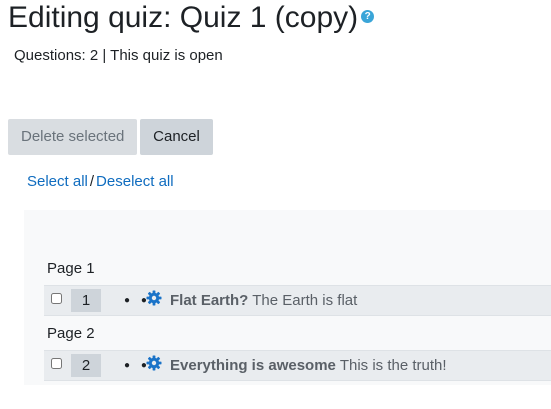 The image size is (551, 409). What do you see at coordinates (86, 300) in the screenshot?
I see `question-number: 1` at bounding box center [86, 300].